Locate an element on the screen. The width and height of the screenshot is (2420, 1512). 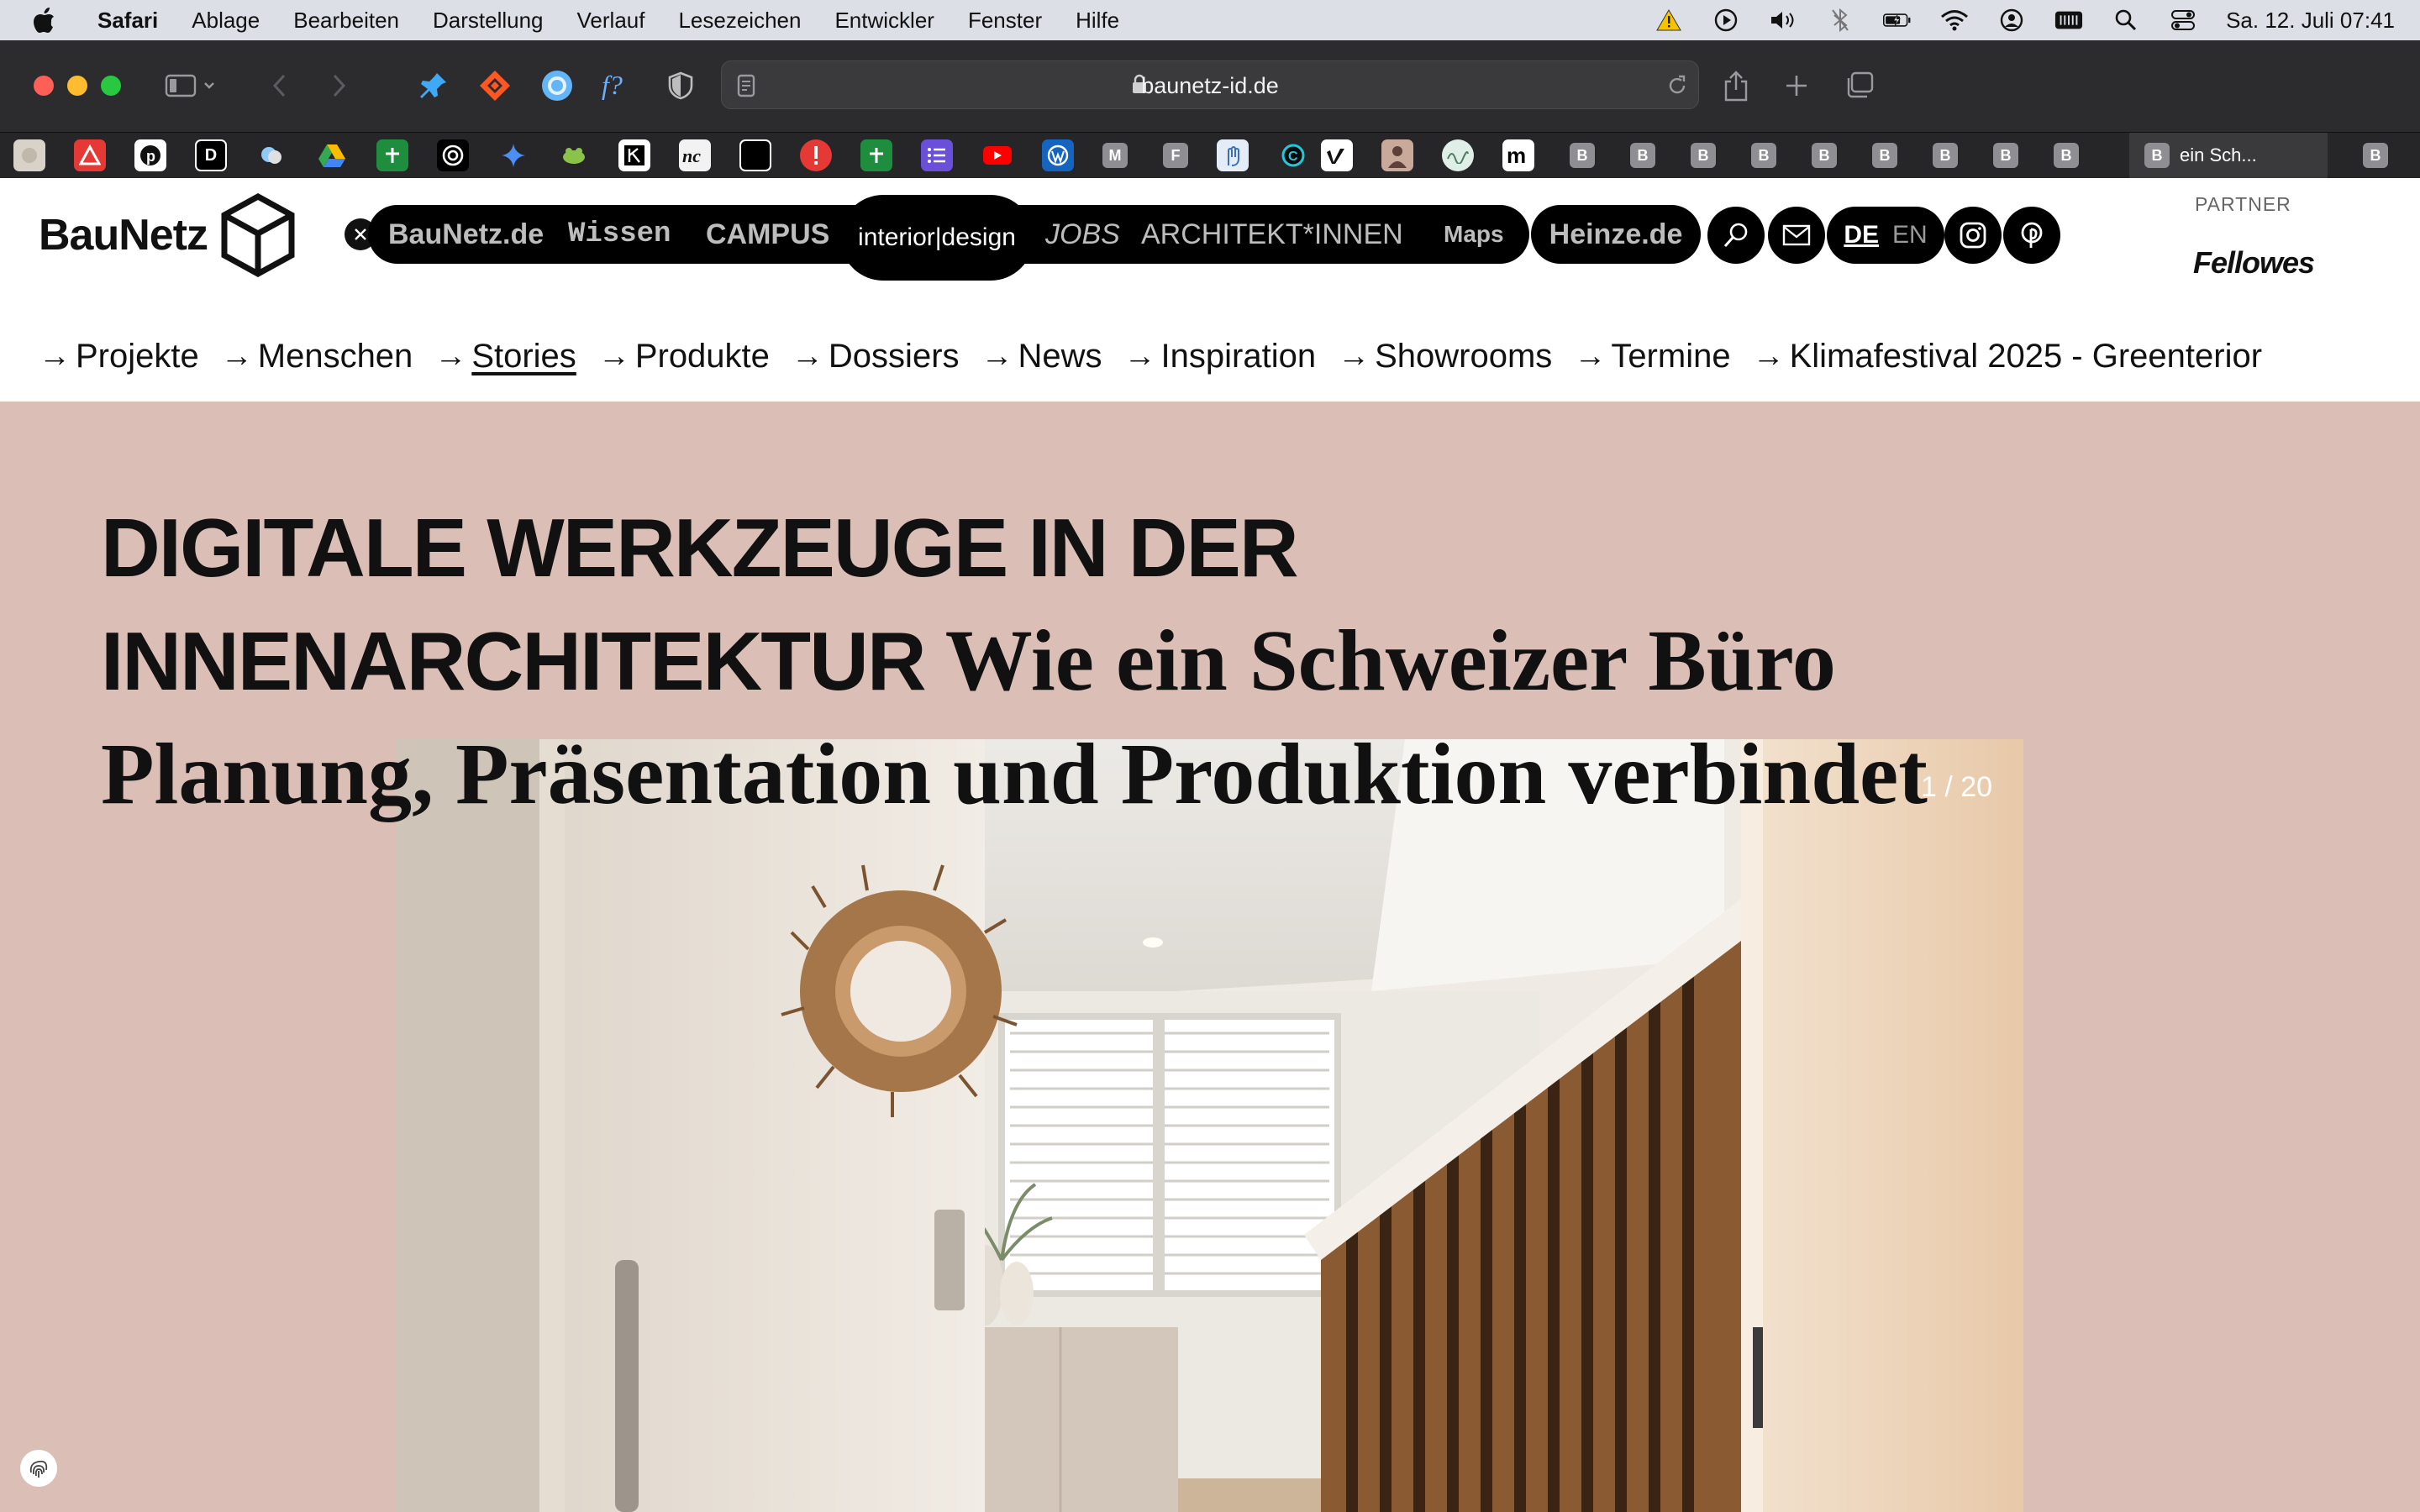
newsletter-mail-icon is located at coordinates (1797, 235).